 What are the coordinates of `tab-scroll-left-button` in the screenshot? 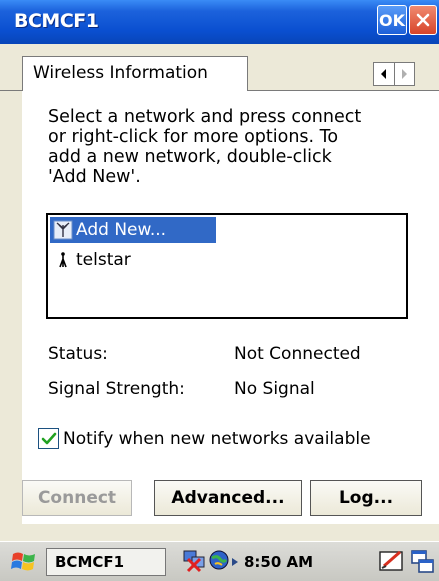 It's located at (384, 74).